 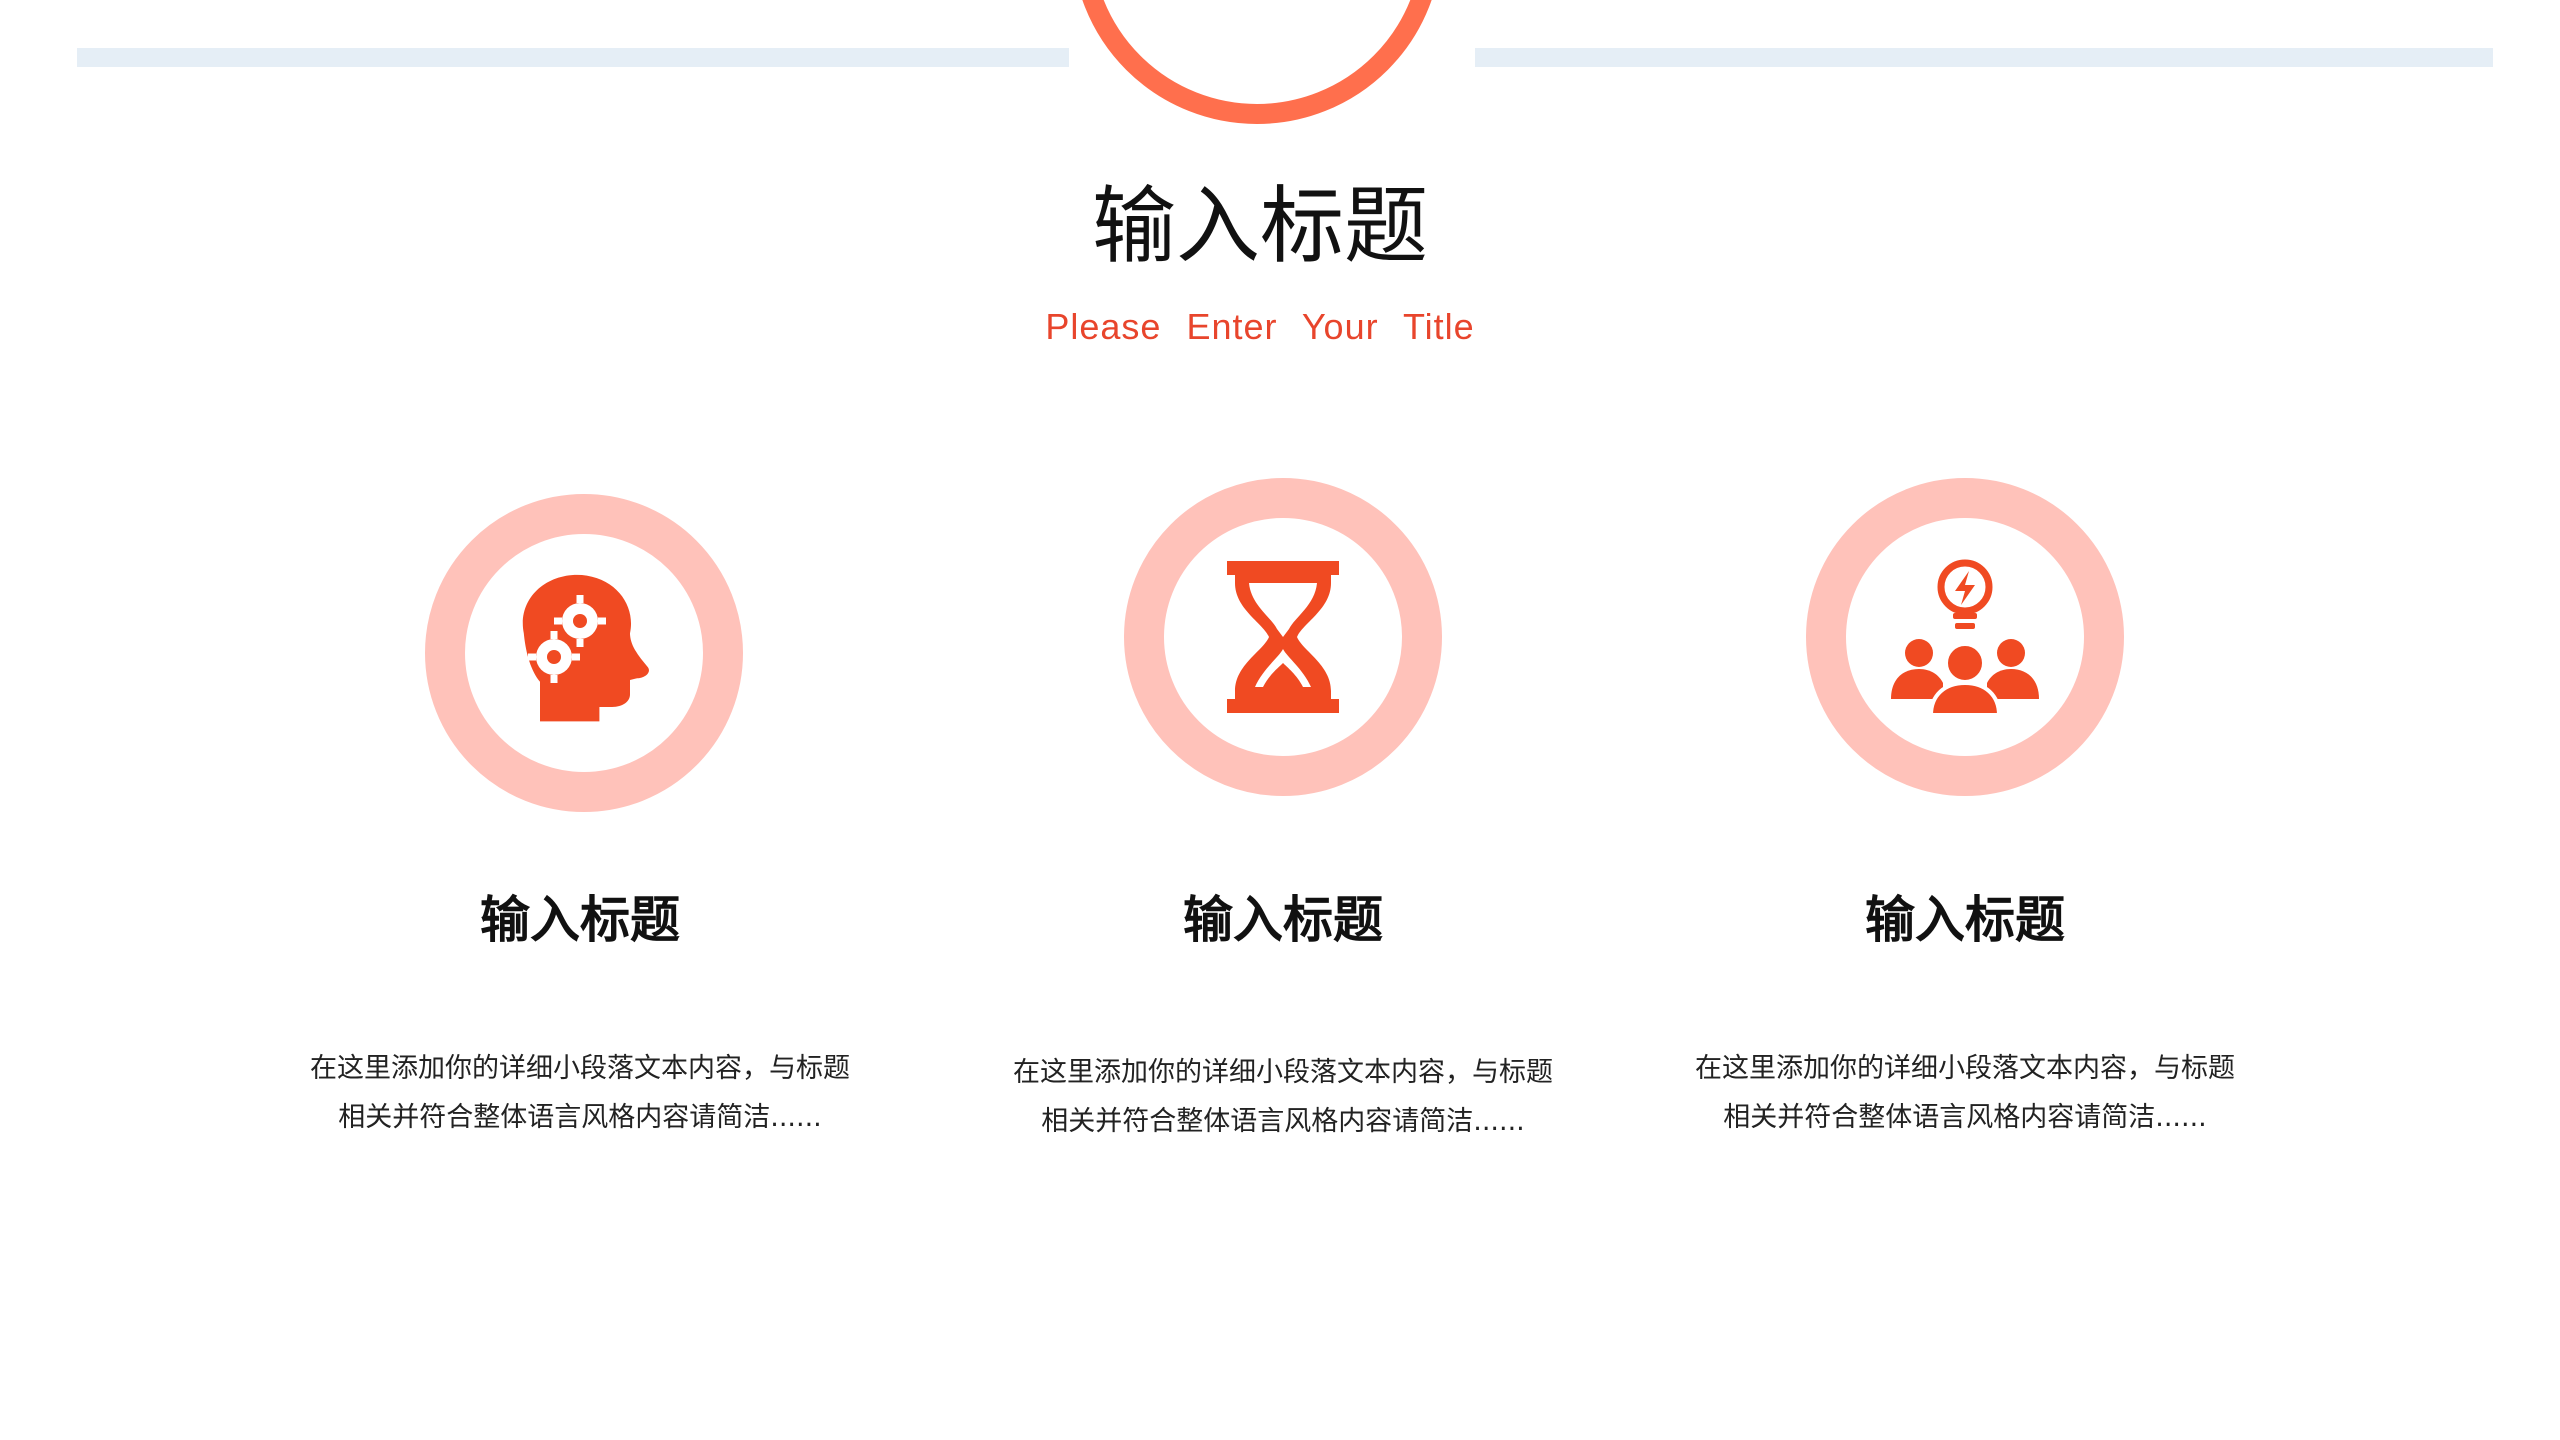 I want to click on team-idea-icon, so click(x=1965, y=637).